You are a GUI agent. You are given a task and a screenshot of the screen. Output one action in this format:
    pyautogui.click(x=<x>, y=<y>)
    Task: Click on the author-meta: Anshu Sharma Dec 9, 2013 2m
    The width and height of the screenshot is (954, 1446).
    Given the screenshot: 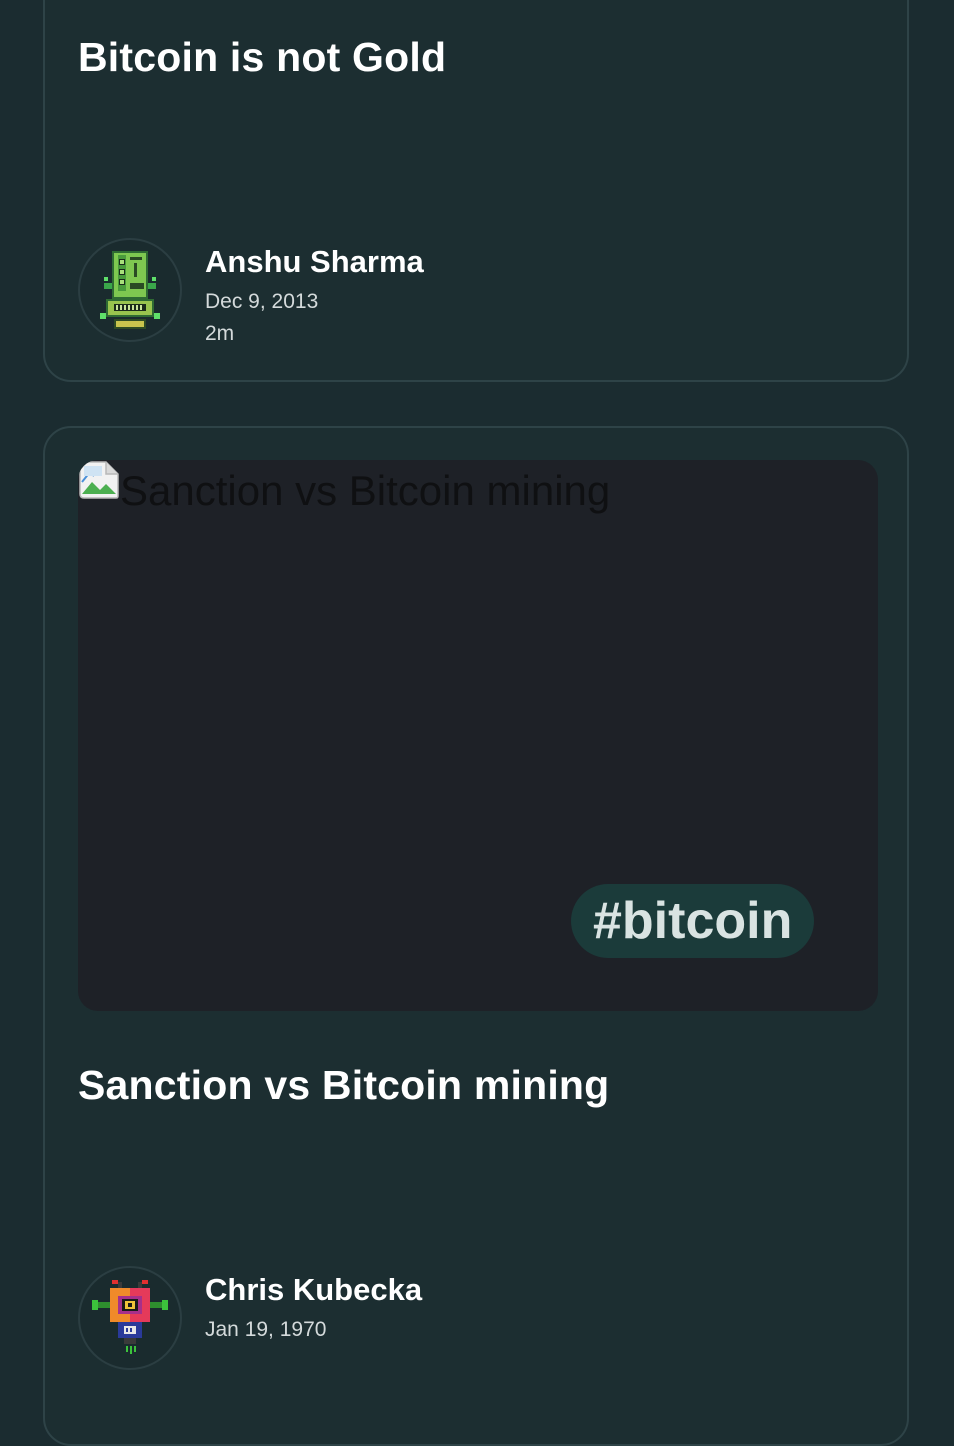 What is the action you would take?
    pyautogui.click(x=314, y=292)
    